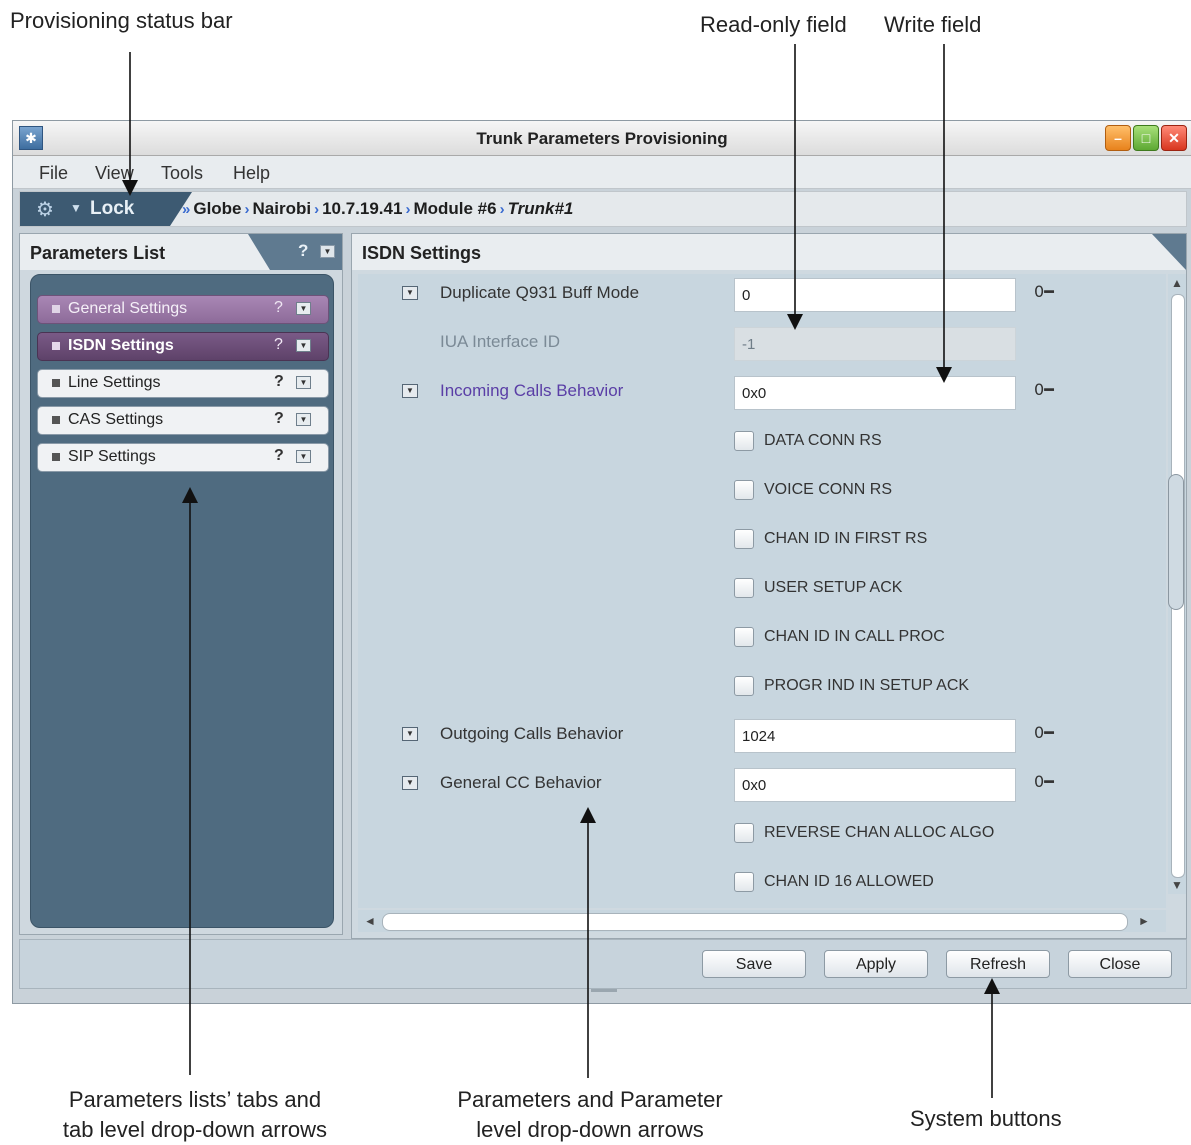  I want to click on breadcrumb-globe: Globe, so click(217, 208).